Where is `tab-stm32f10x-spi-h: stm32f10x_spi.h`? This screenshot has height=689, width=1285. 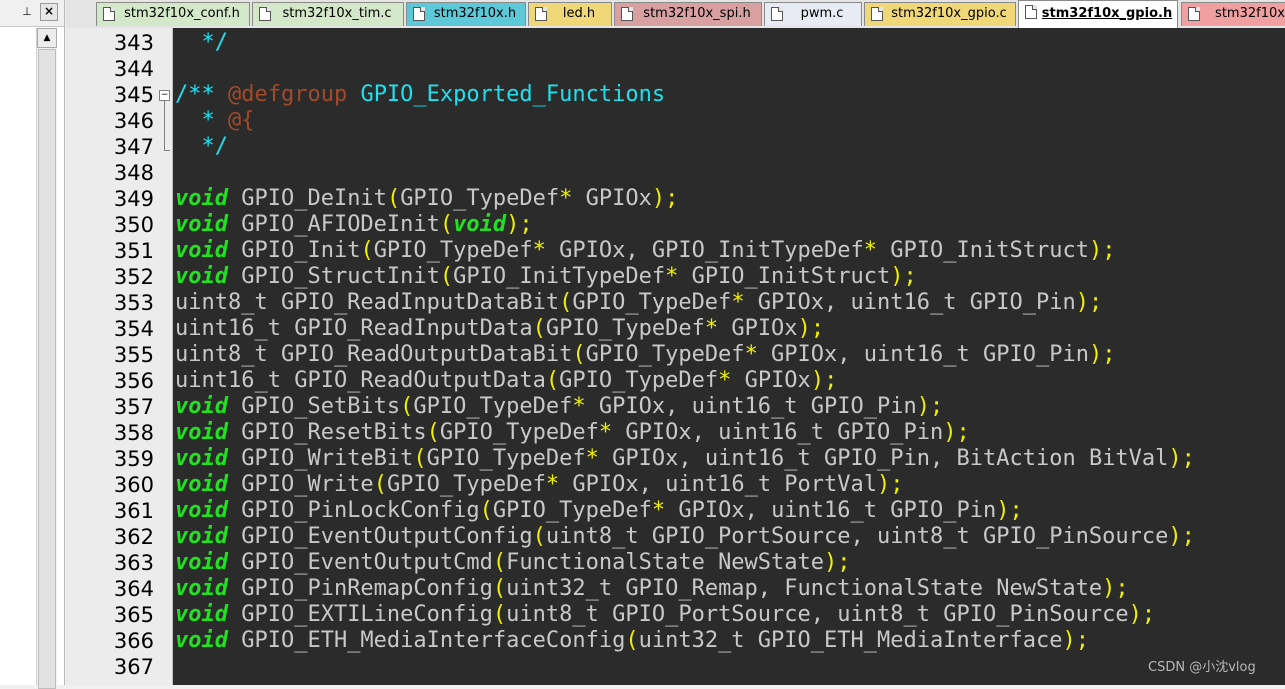 tab-stm32f10x-spi-h: stm32f10x_spi.h is located at coordinates (688, 14).